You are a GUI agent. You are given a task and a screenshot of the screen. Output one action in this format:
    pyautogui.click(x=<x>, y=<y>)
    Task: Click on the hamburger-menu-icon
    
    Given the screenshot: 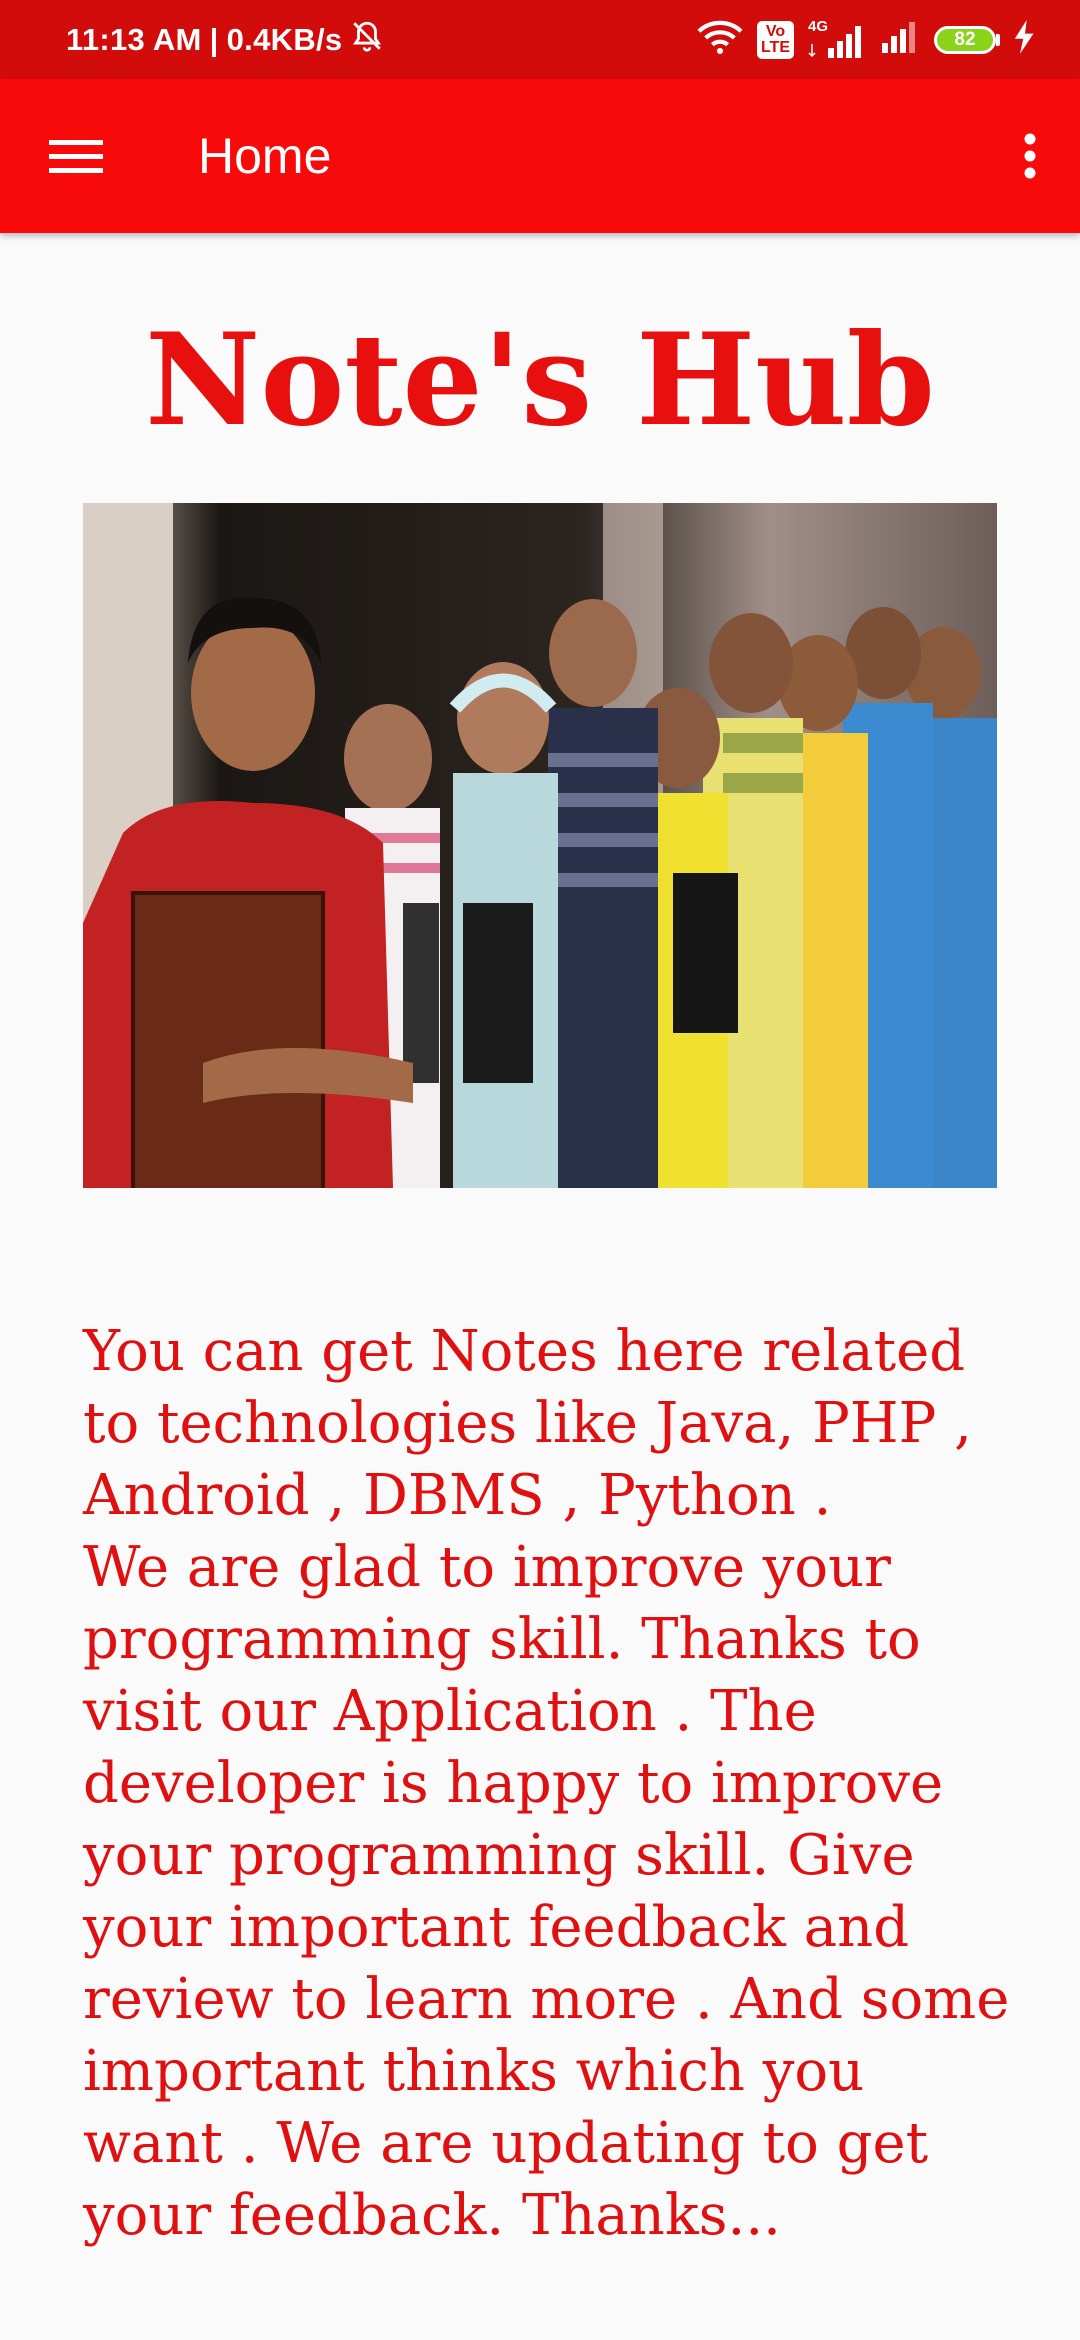 What is the action you would take?
    pyautogui.click(x=76, y=156)
    